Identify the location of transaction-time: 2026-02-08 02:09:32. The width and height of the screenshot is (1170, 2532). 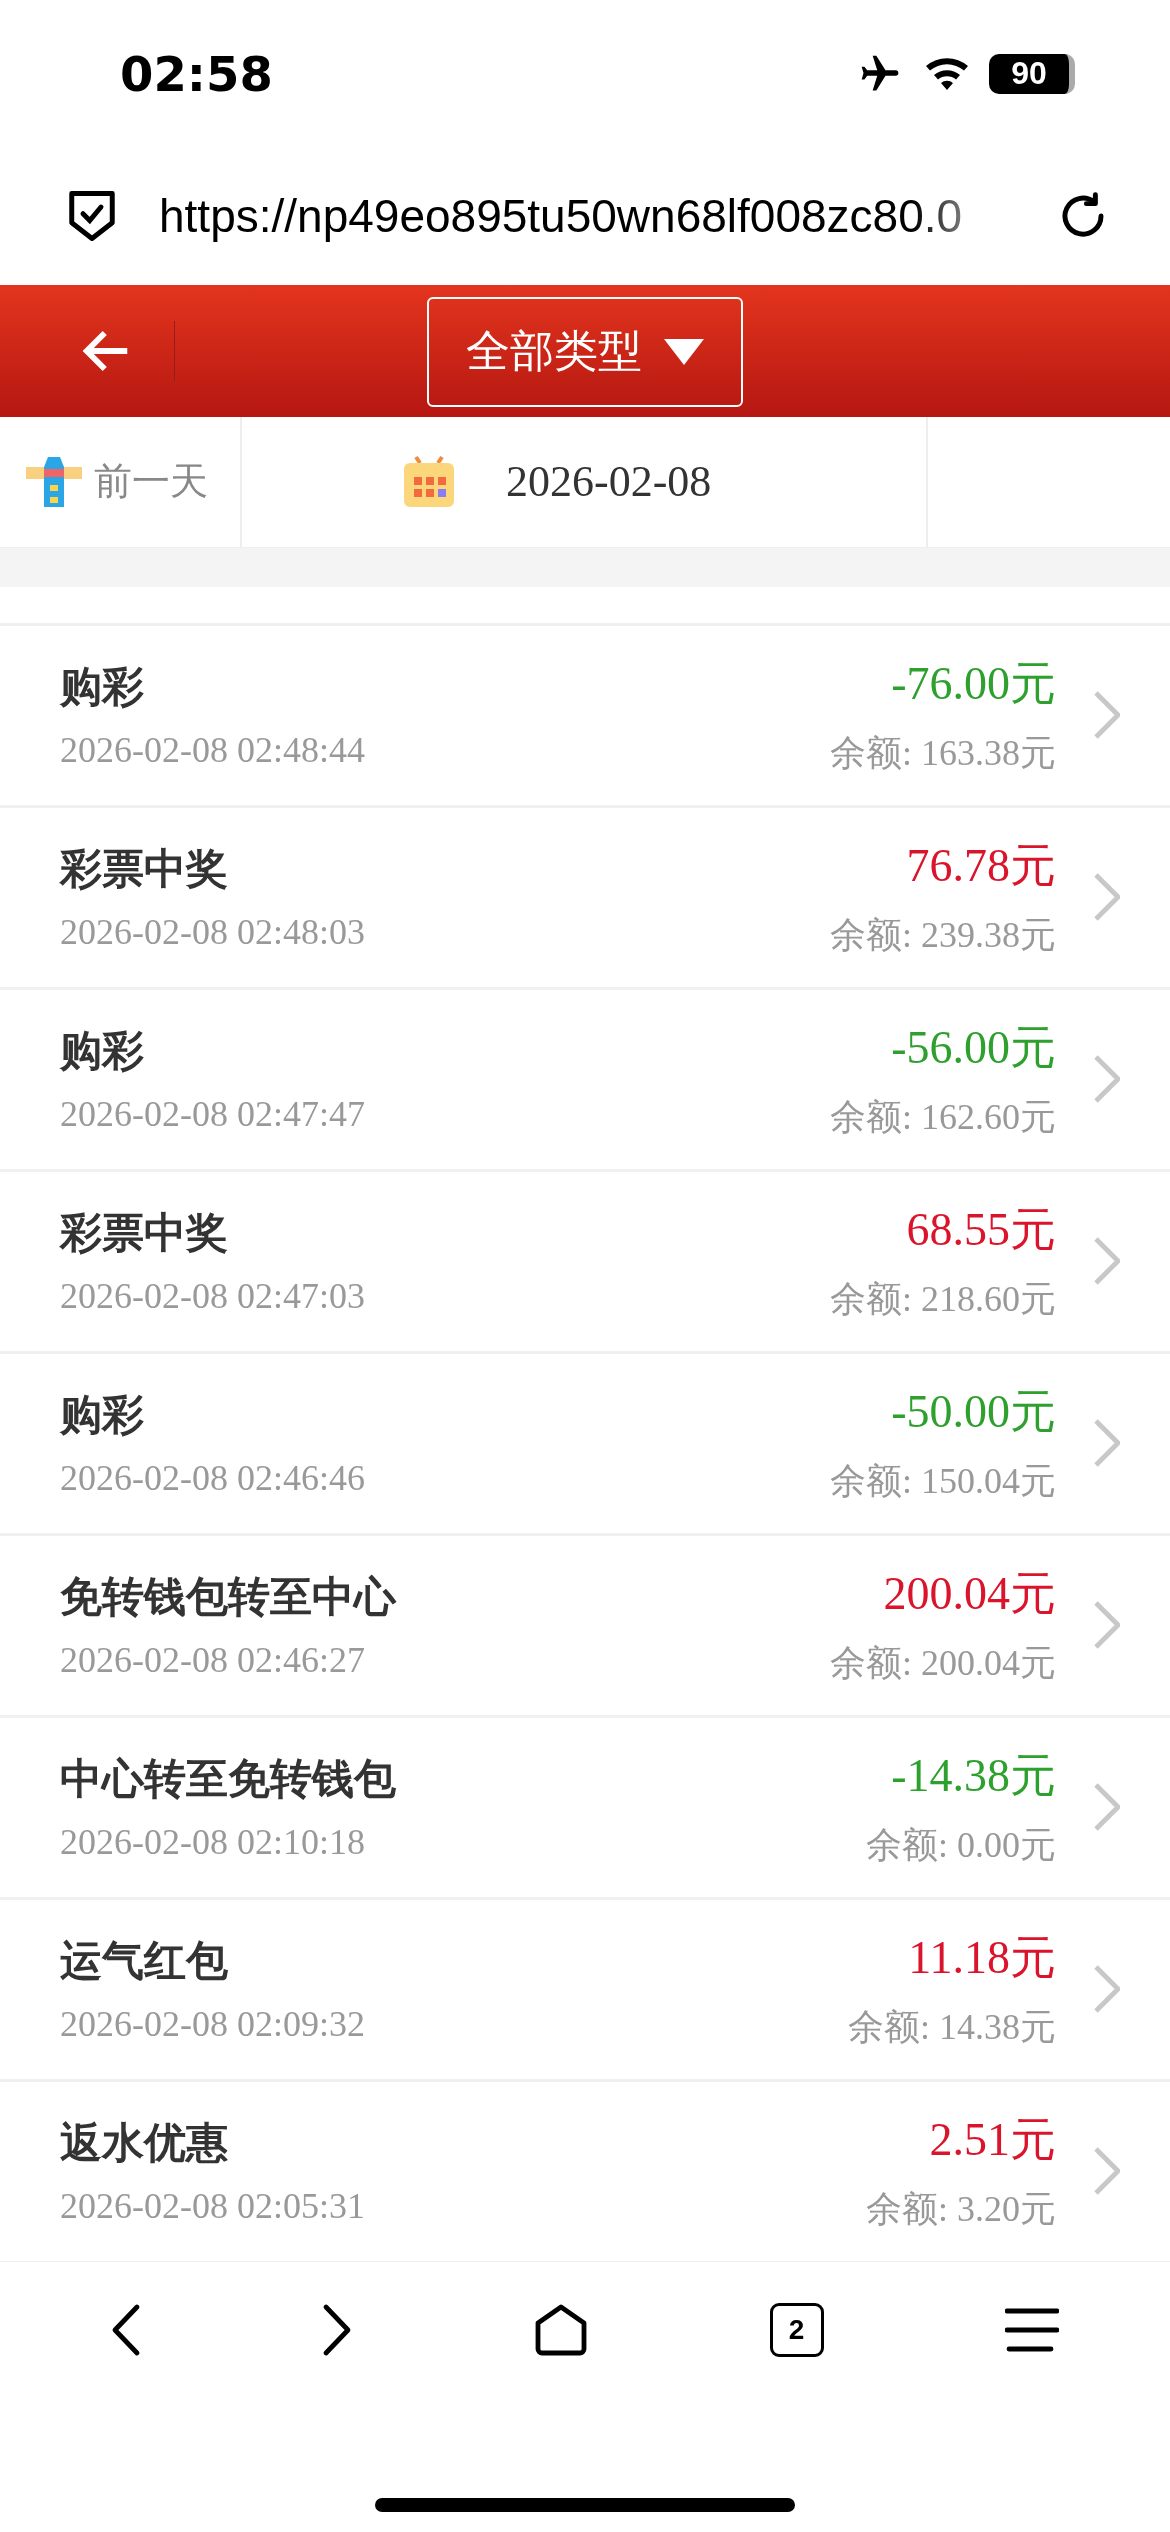
(213, 2024).